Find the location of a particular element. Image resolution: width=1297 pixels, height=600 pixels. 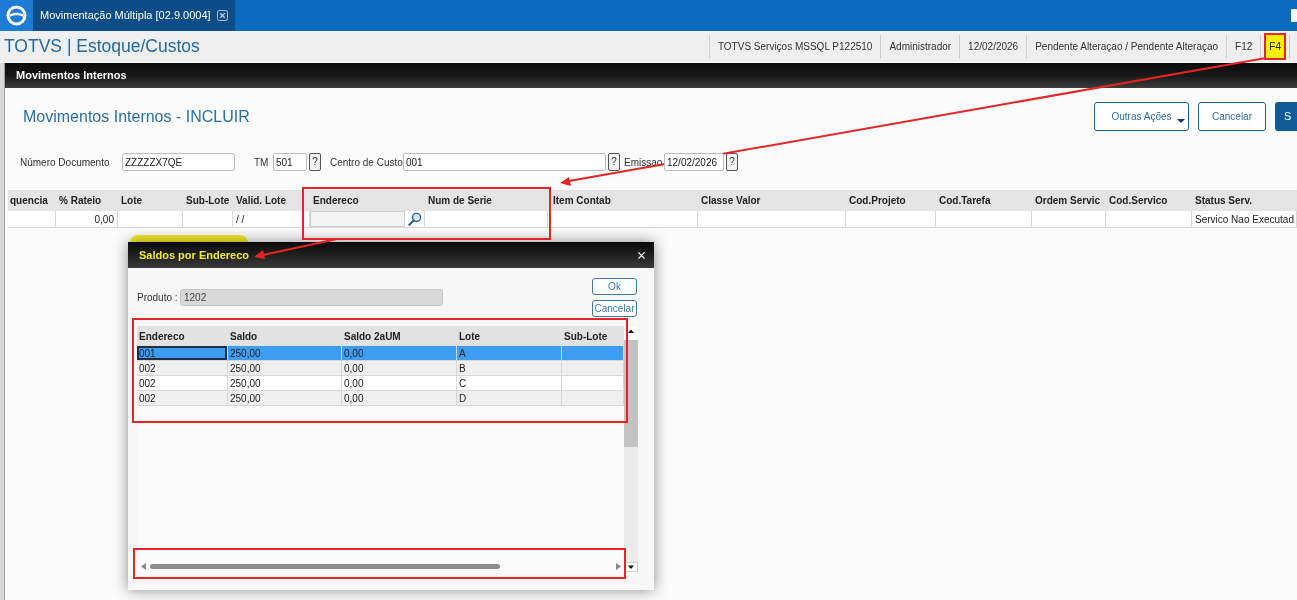

field-label: Centro de Custo is located at coordinates (366, 162).